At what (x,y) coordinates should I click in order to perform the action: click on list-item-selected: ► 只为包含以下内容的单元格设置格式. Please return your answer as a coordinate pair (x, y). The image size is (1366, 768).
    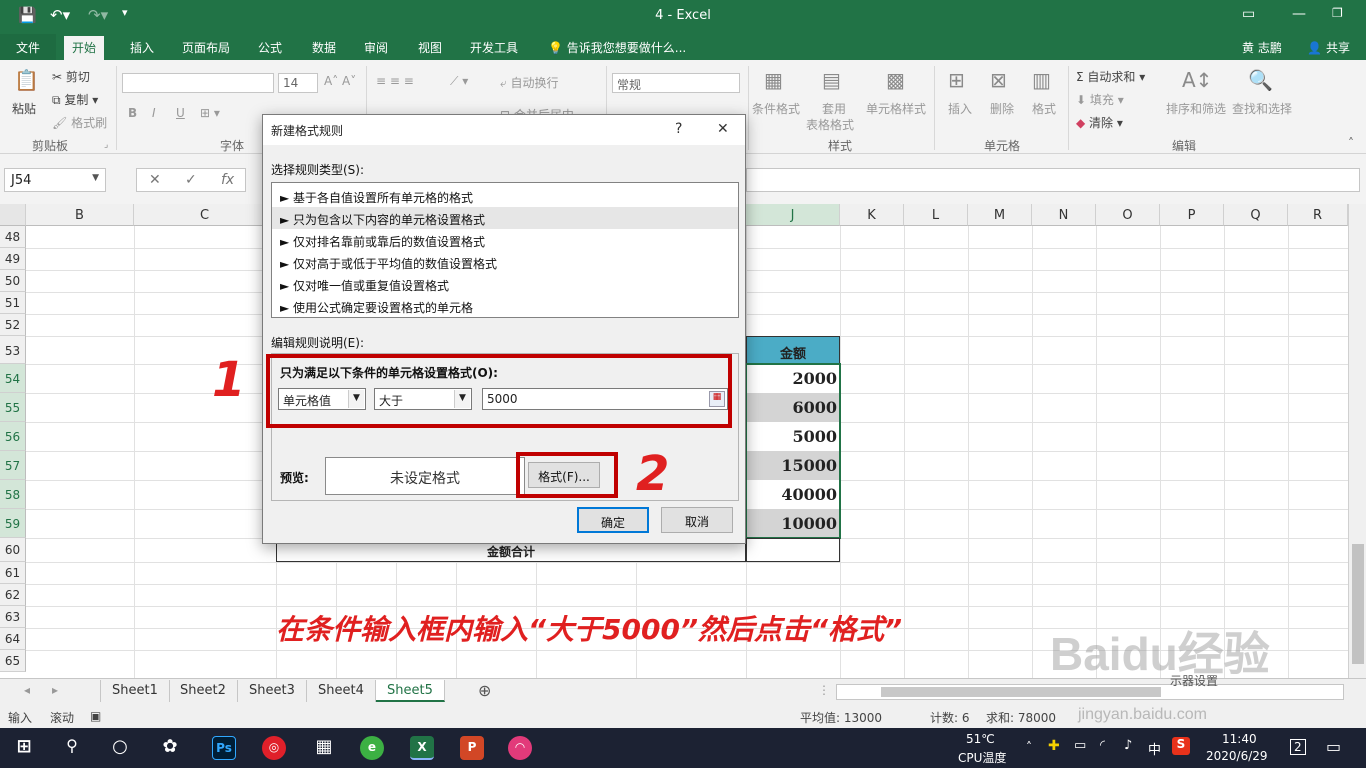
    Looking at the image, I should click on (505, 218).